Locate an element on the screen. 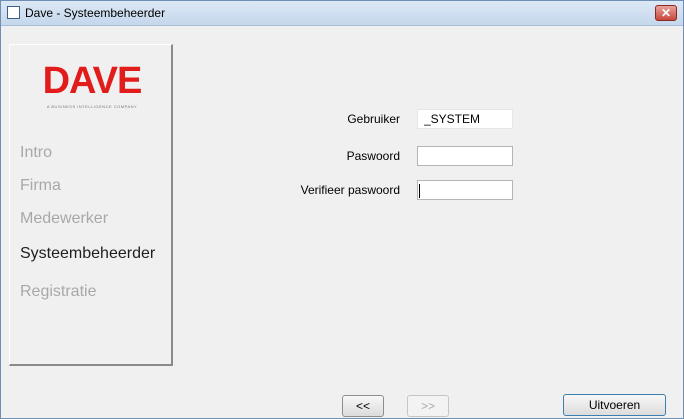 This screenshot has height=419, width=684. close-button: ✕ is located at coordinates (666, 13).